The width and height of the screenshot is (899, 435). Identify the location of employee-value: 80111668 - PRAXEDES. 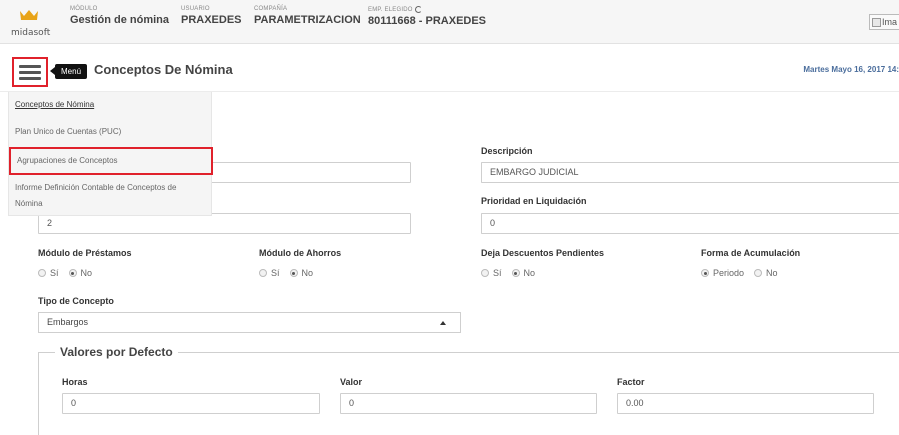
(427, 21).